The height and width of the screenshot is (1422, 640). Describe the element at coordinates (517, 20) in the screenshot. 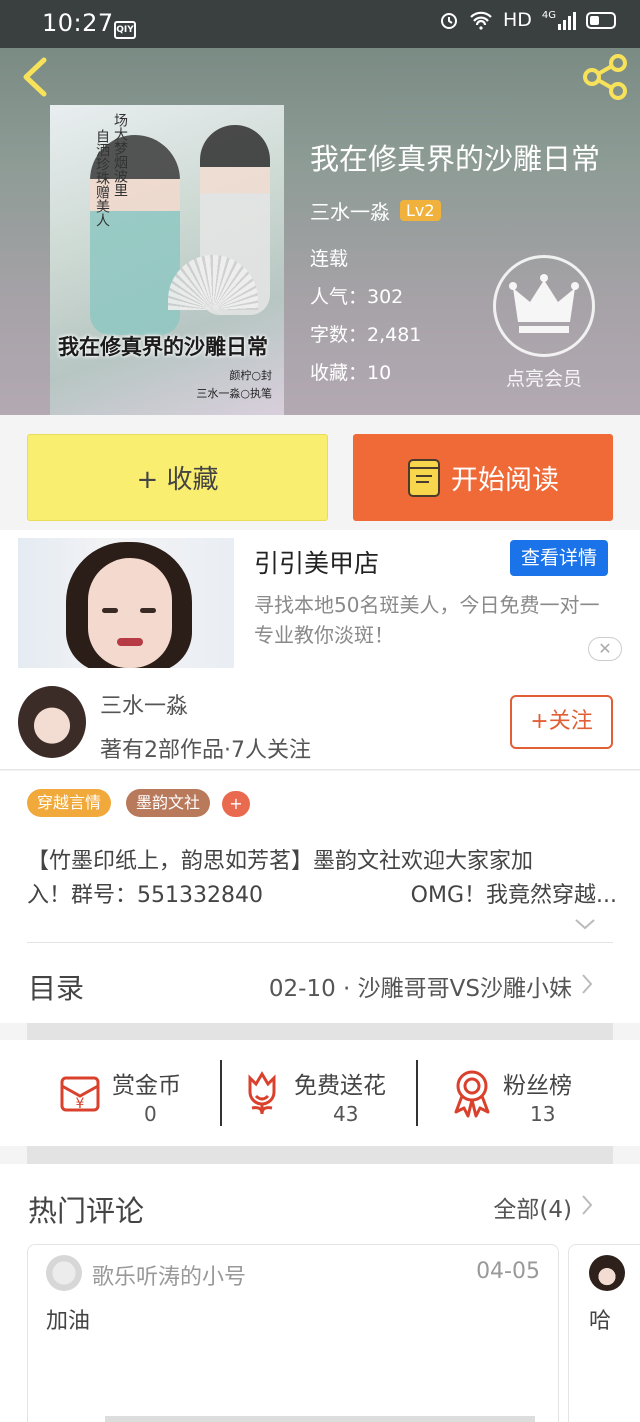

I see `hd-indicator: HD` at that location.